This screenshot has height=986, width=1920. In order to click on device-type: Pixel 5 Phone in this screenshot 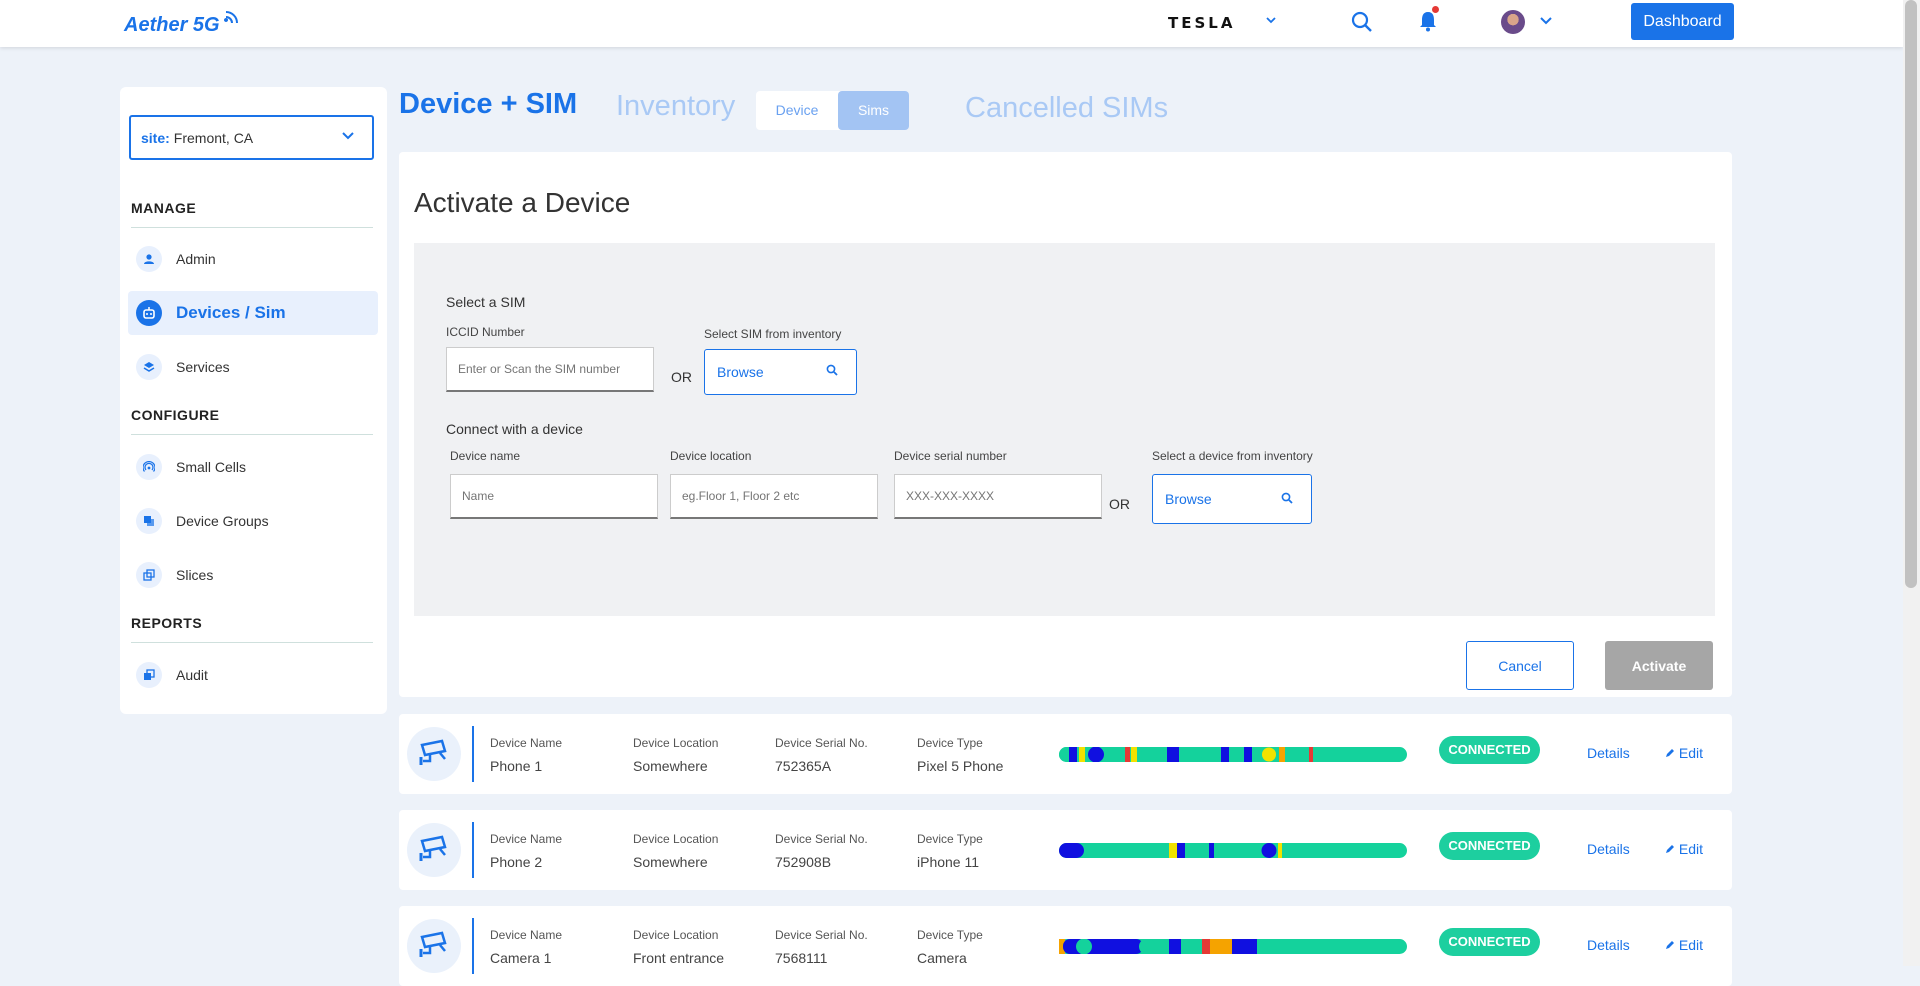, I will do `click(960, 766)`.